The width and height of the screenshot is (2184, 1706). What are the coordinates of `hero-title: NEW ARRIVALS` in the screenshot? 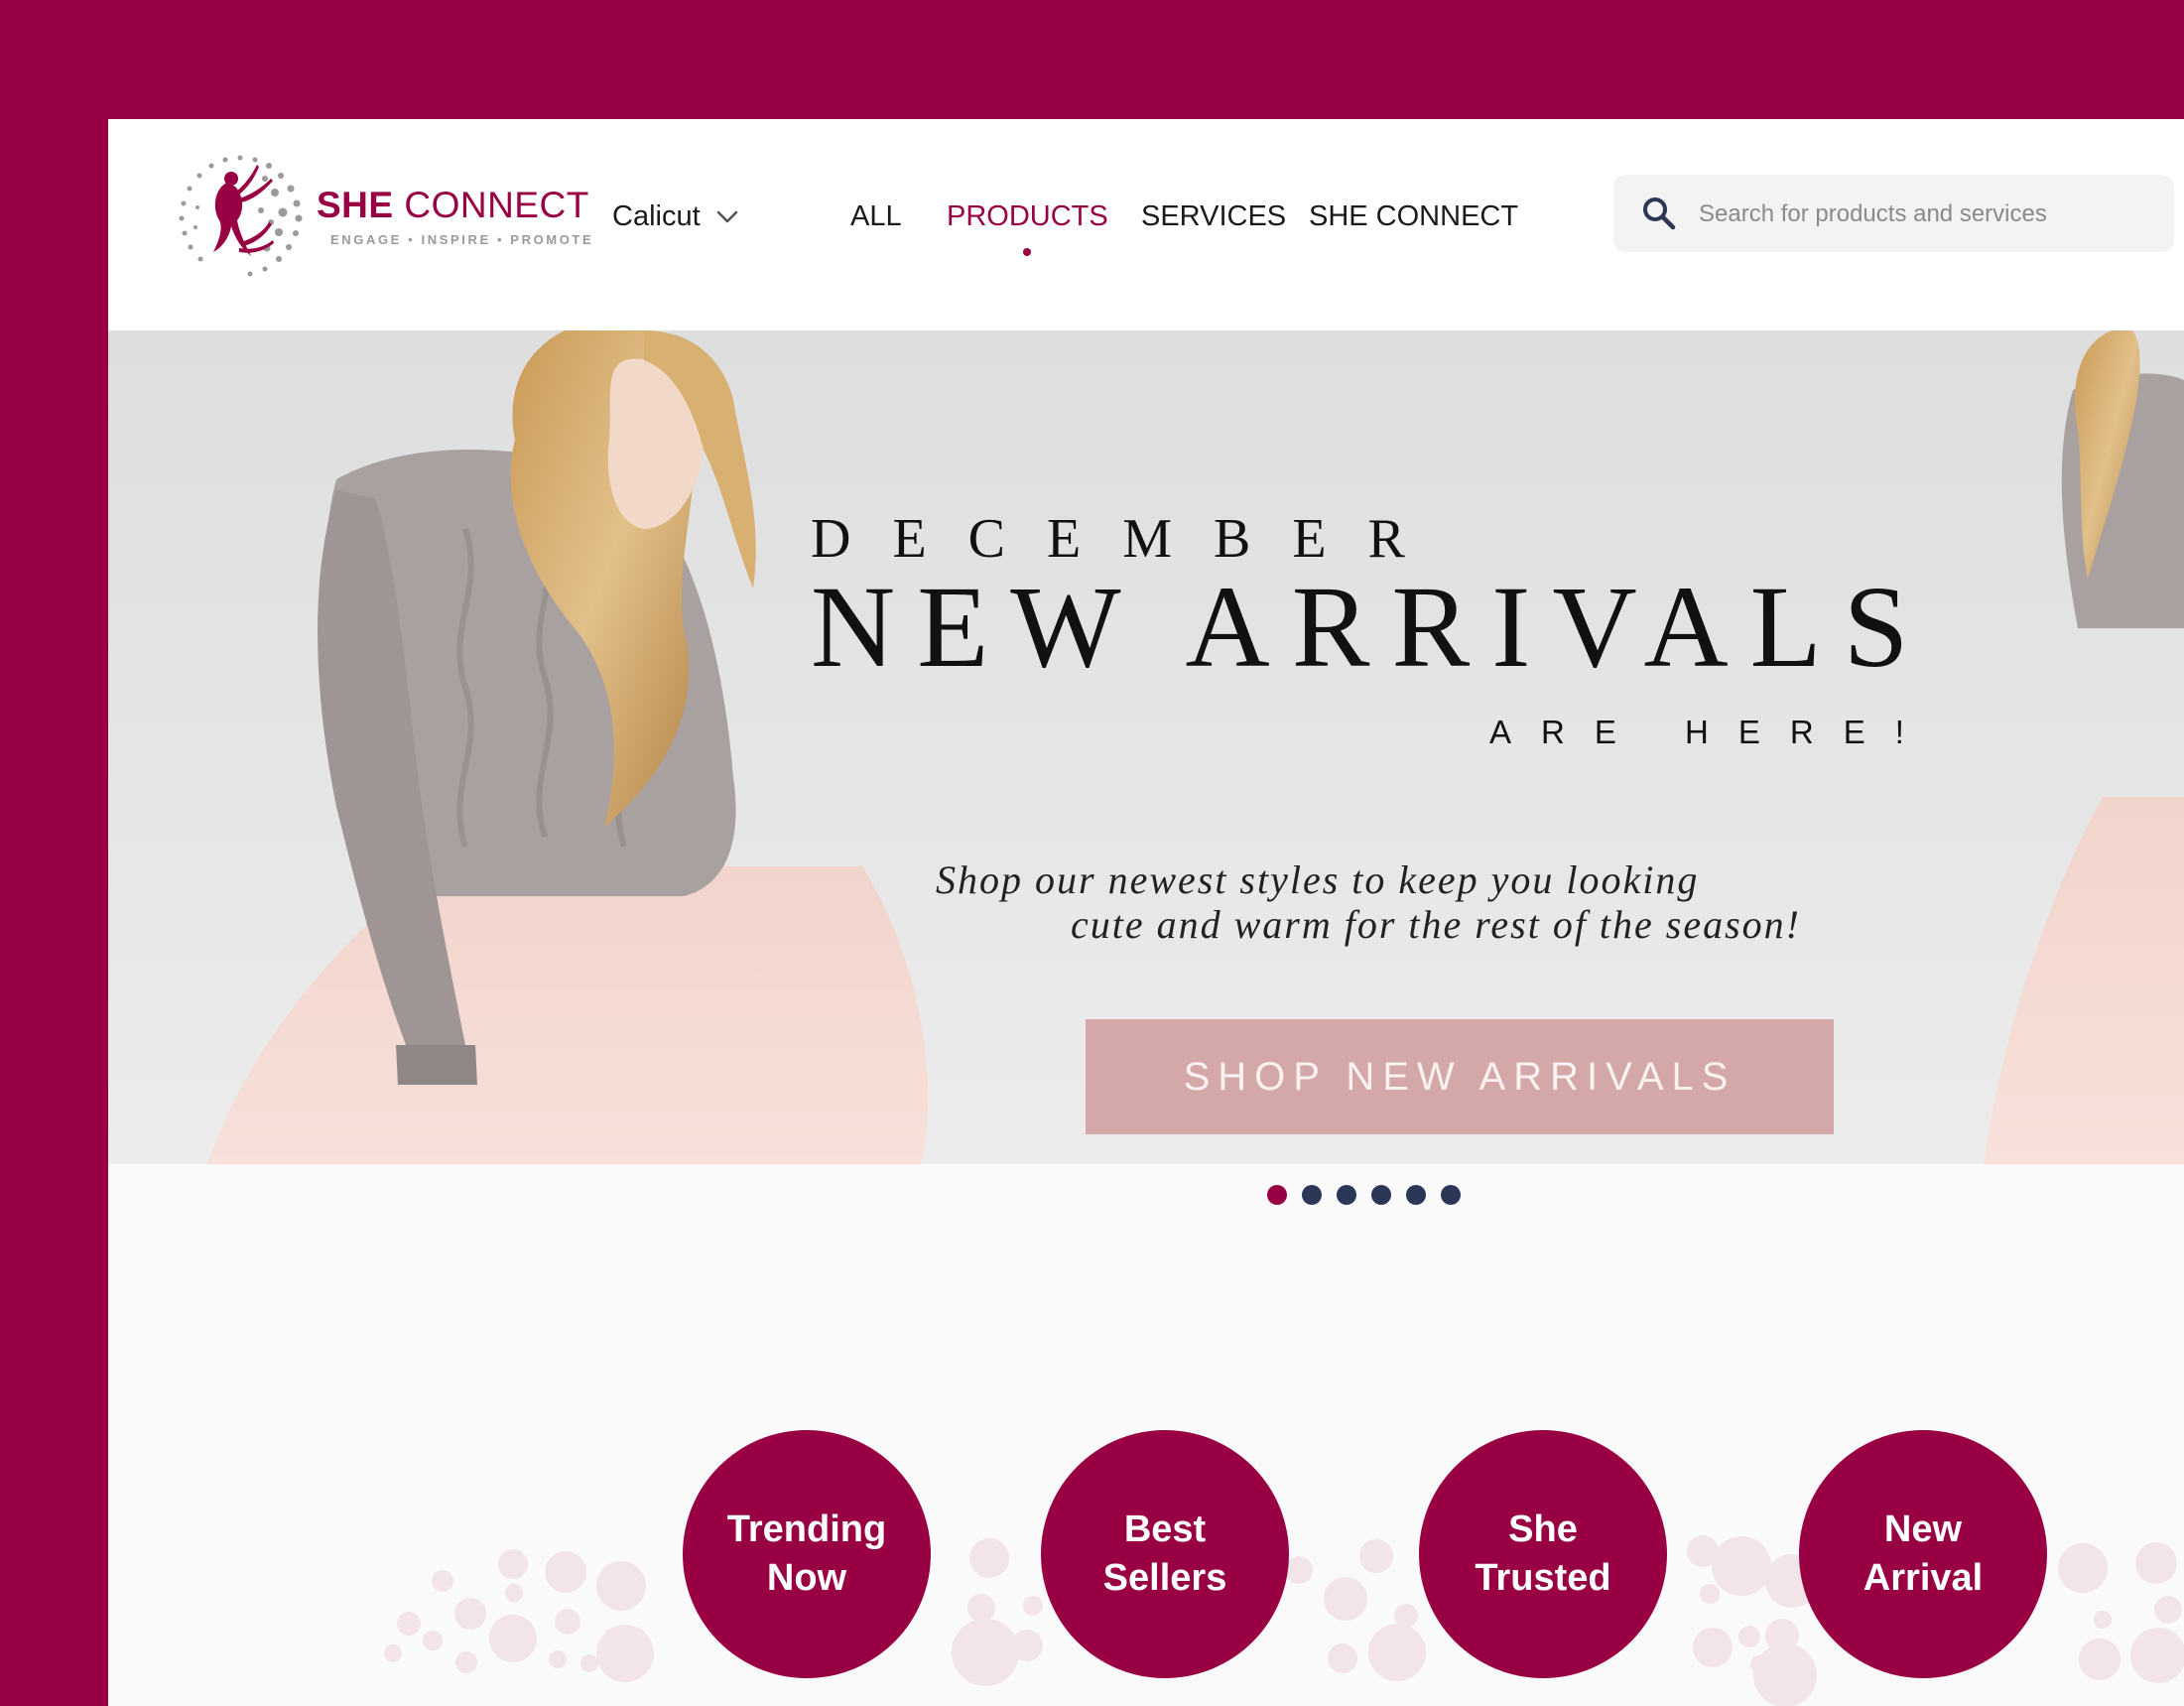 It's located at (1371, 627).